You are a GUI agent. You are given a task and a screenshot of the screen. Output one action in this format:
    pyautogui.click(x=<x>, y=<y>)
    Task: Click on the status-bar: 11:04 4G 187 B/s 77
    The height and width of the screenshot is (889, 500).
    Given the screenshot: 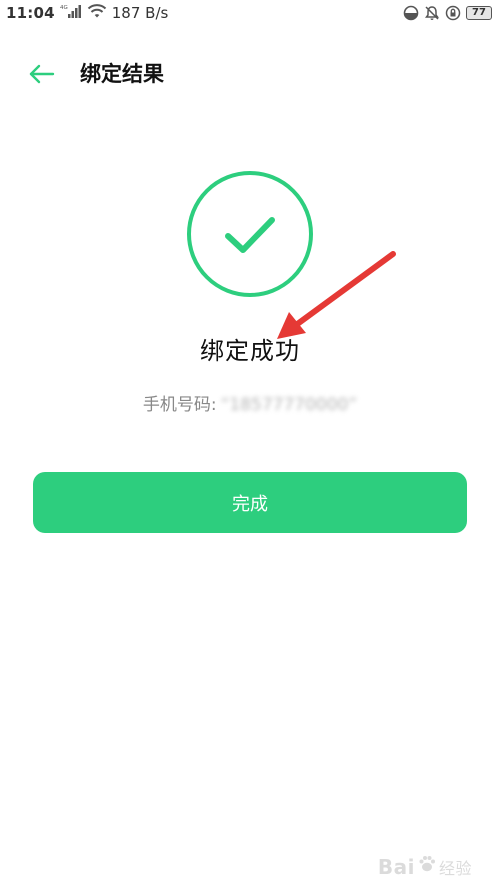 What is the action you would take?
    pyautogui.click(x=250, y=14)
    